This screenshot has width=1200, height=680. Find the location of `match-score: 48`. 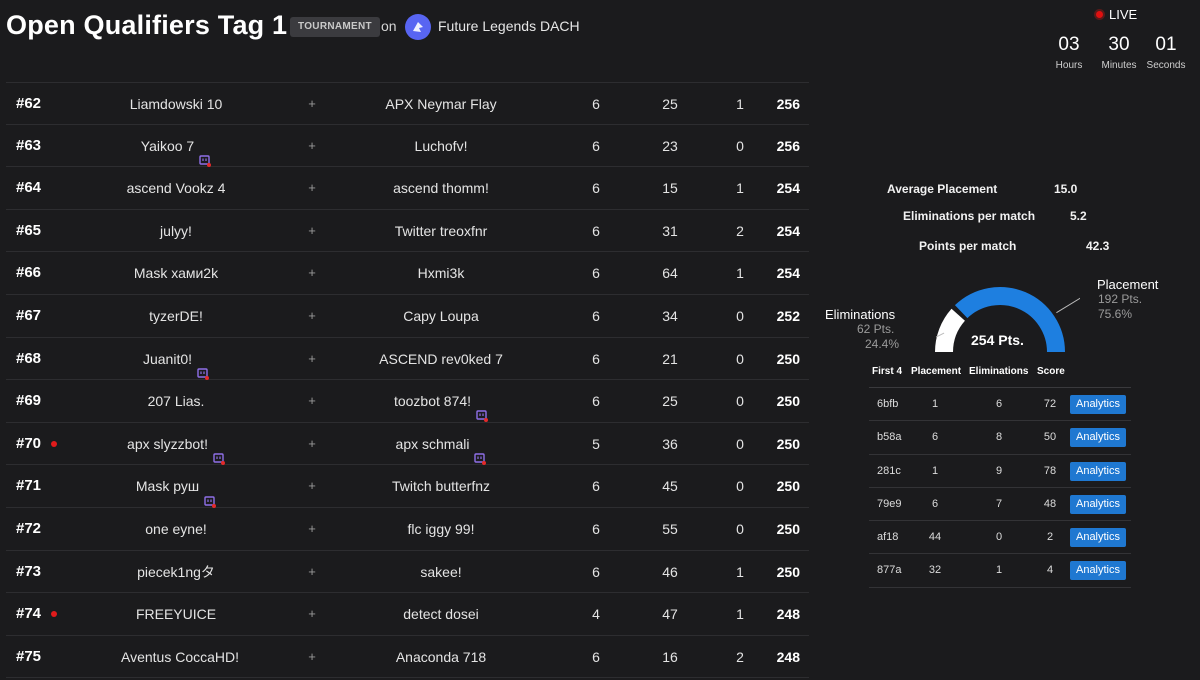

match-score: 48 is located at coordinates (1050, 503).